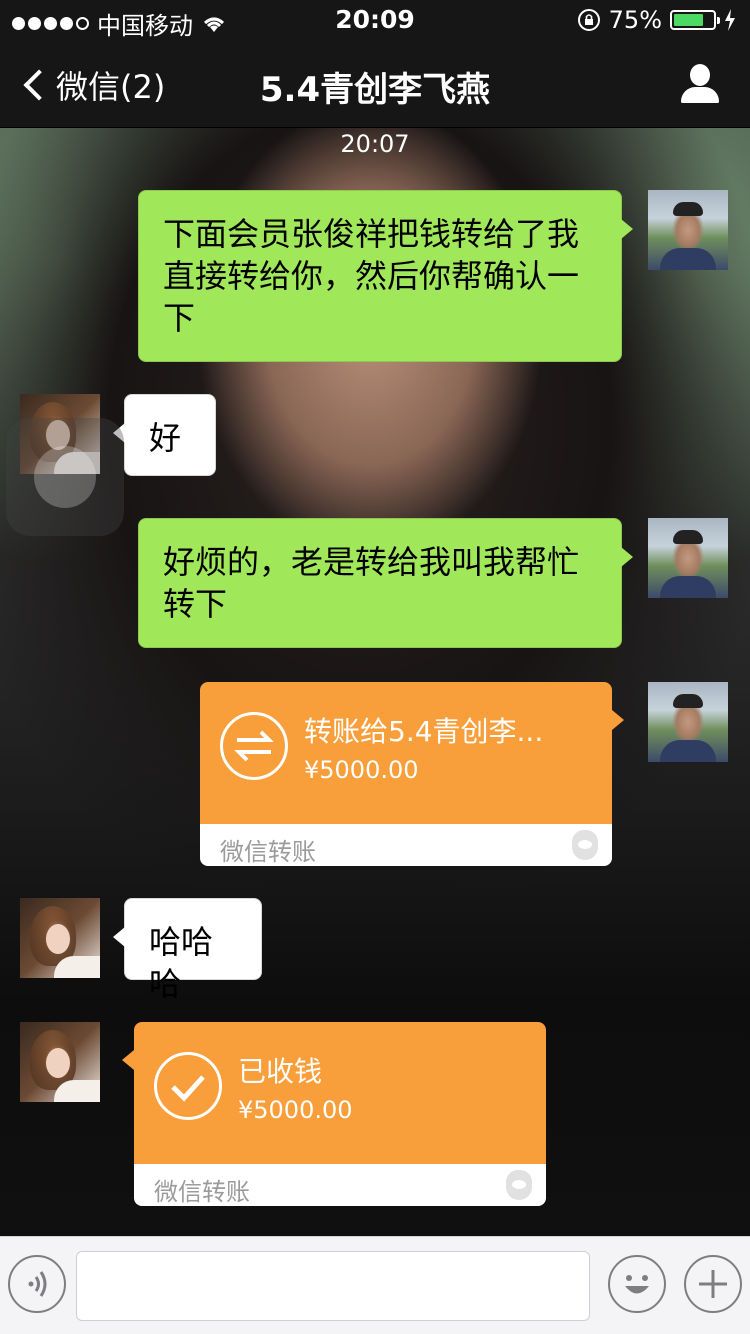 The width and height of the screenshot is (750, 1334). I want to click on message-input, so click(333, 1286).